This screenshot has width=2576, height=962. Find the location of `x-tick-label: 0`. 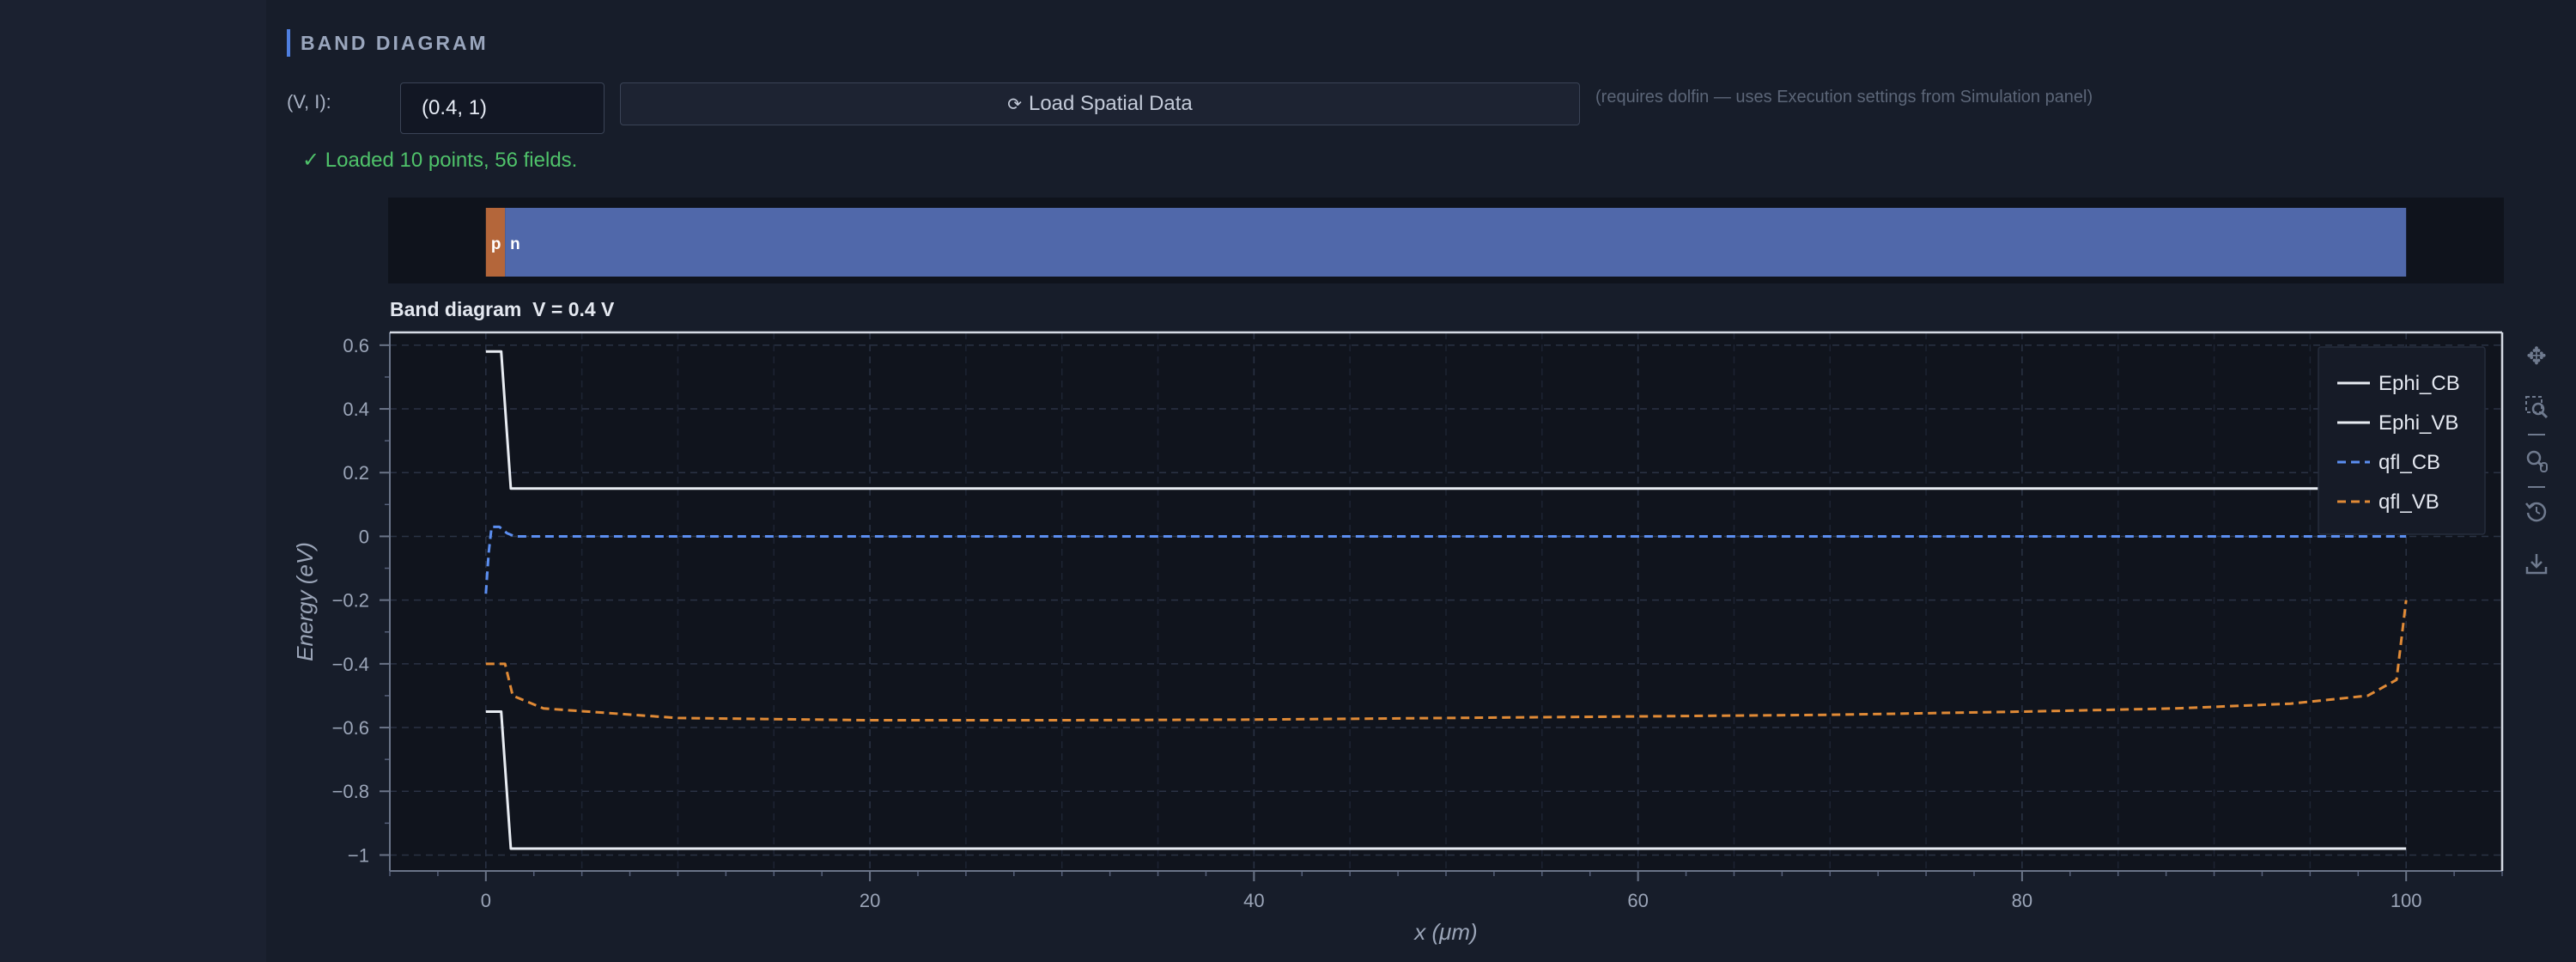

x-tick-label: 0 is located at coordinates (486, 900).